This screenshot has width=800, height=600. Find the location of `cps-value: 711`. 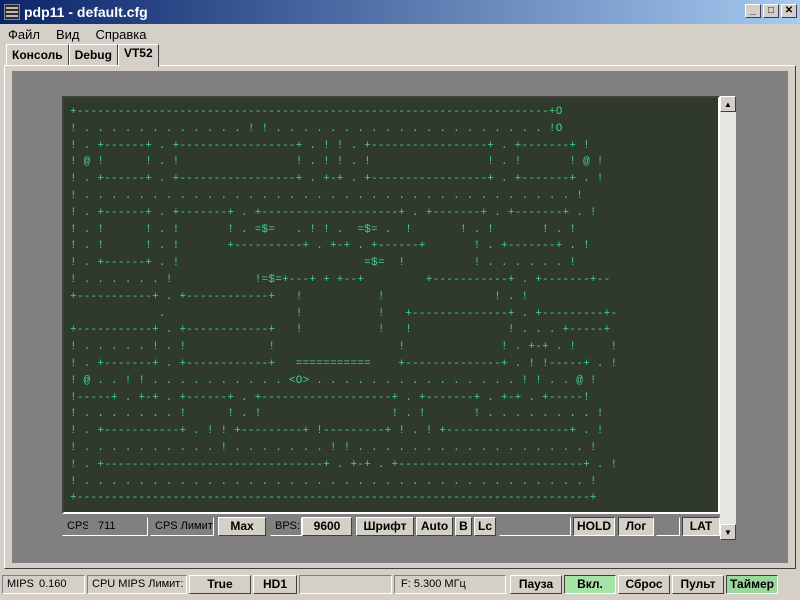

cps-value: 711 is located at coordinates (118, 526).